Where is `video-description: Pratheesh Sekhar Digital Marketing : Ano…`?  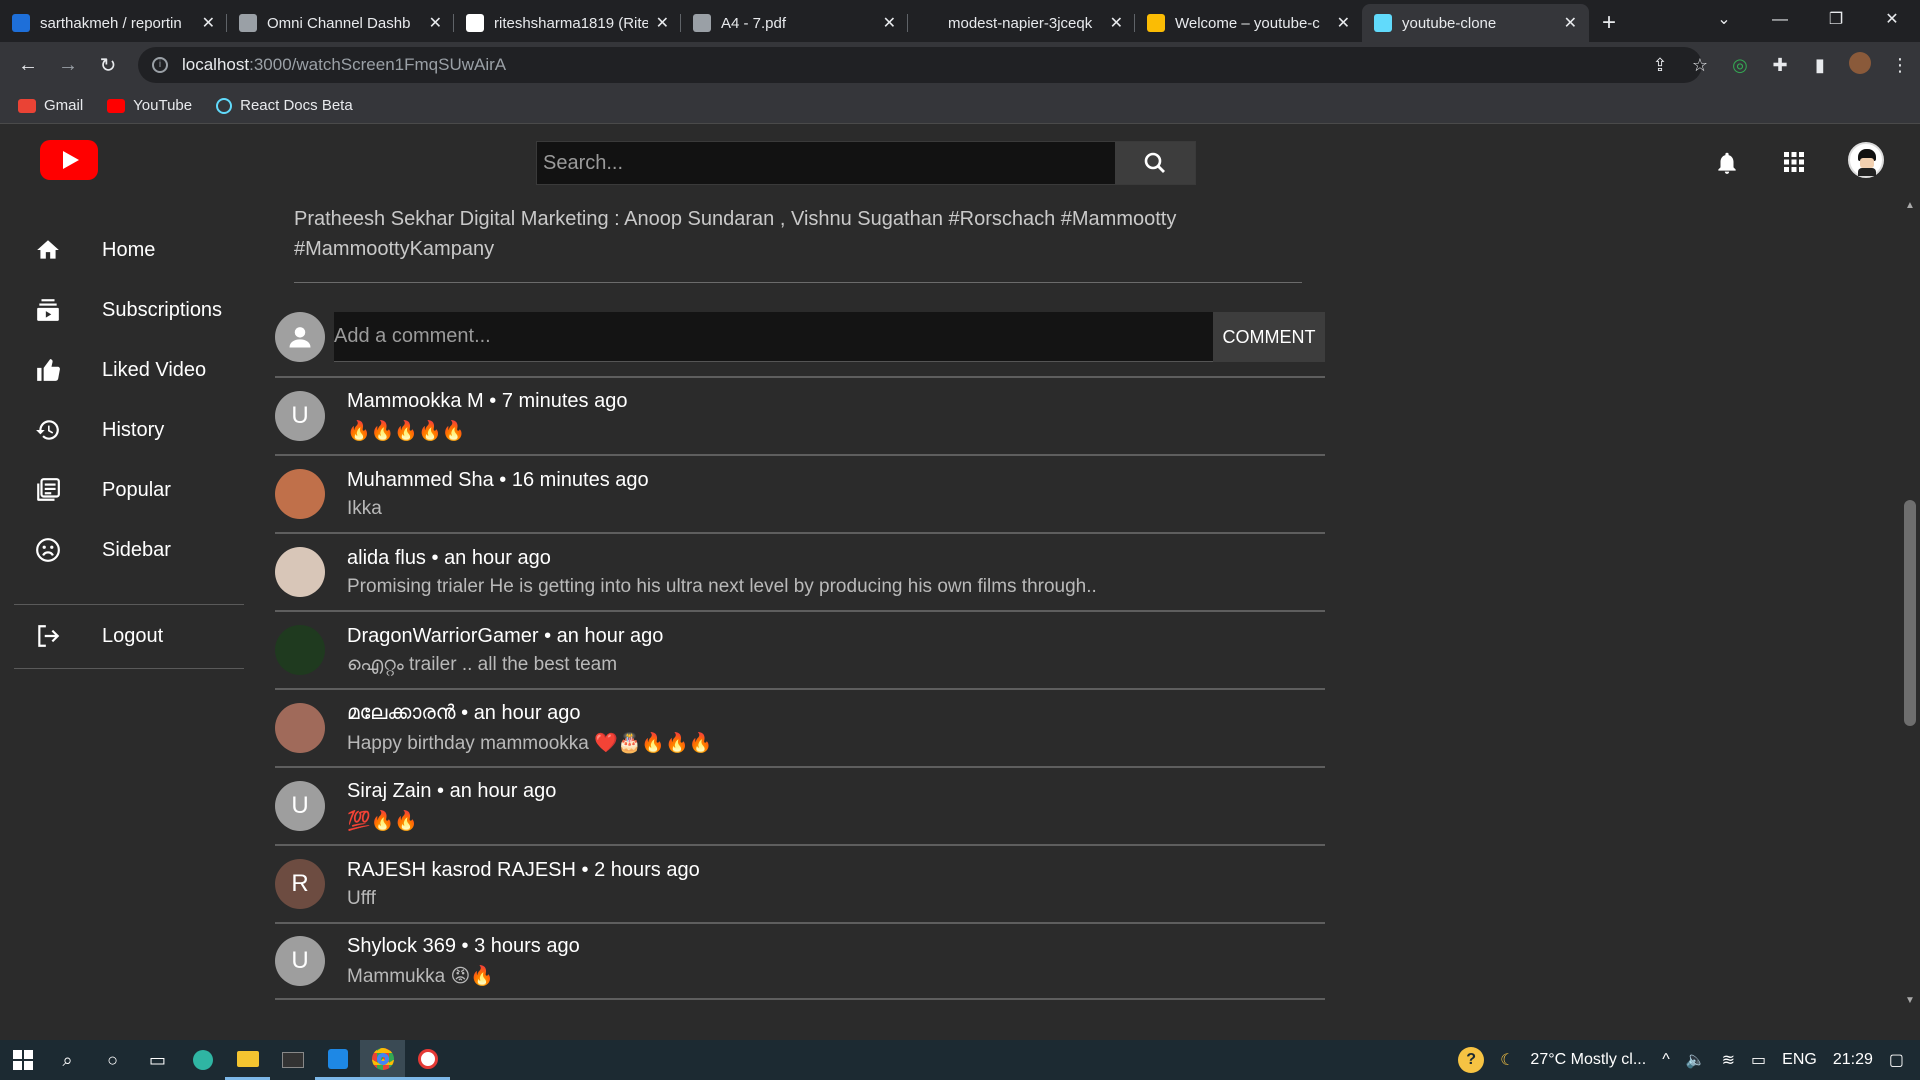
video-description: Pratheesh Sekhar Digital Marketing : Ano… is located at coordinates (764, 234).